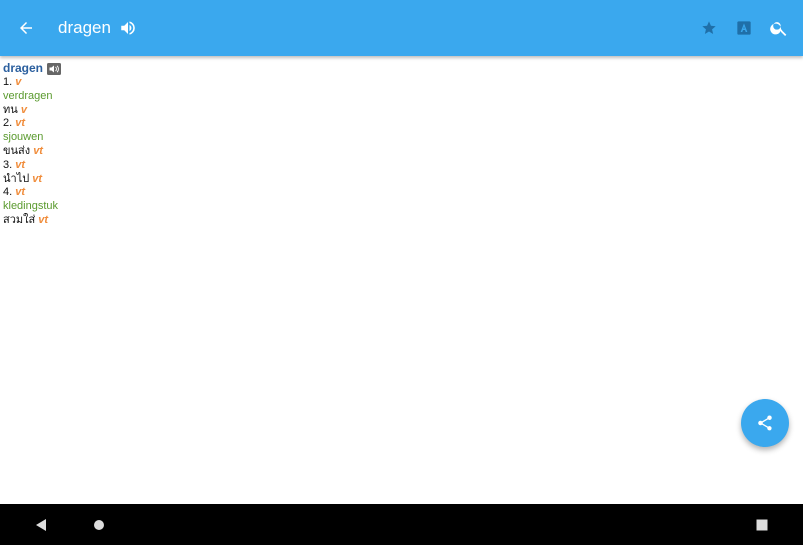 This screenshot has width=803, height=545. I want to click on back-button, so click(26, 28).